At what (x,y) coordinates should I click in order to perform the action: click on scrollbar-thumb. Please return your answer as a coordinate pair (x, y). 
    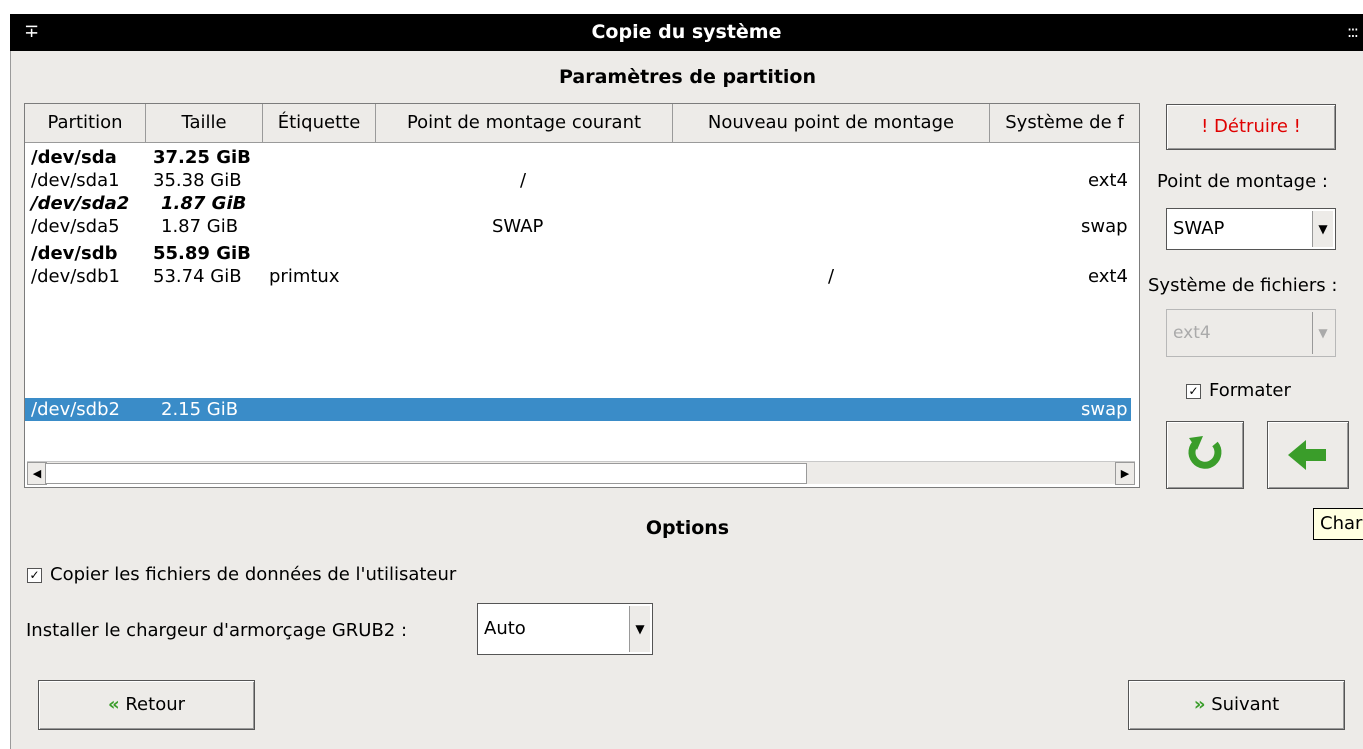
    Looking at the image, I should click on (426, 473).